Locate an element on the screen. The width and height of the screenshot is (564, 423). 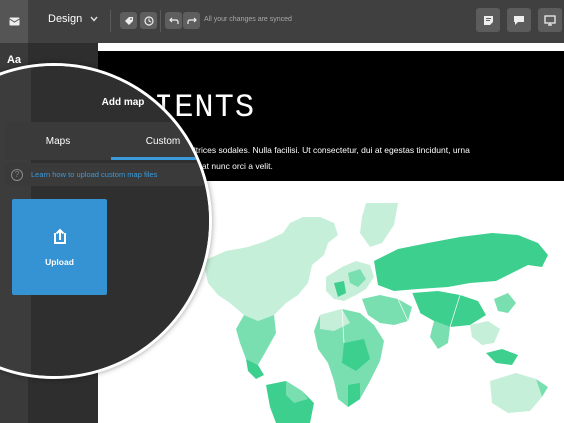
clock-icon is located at coordinates (148, 20).